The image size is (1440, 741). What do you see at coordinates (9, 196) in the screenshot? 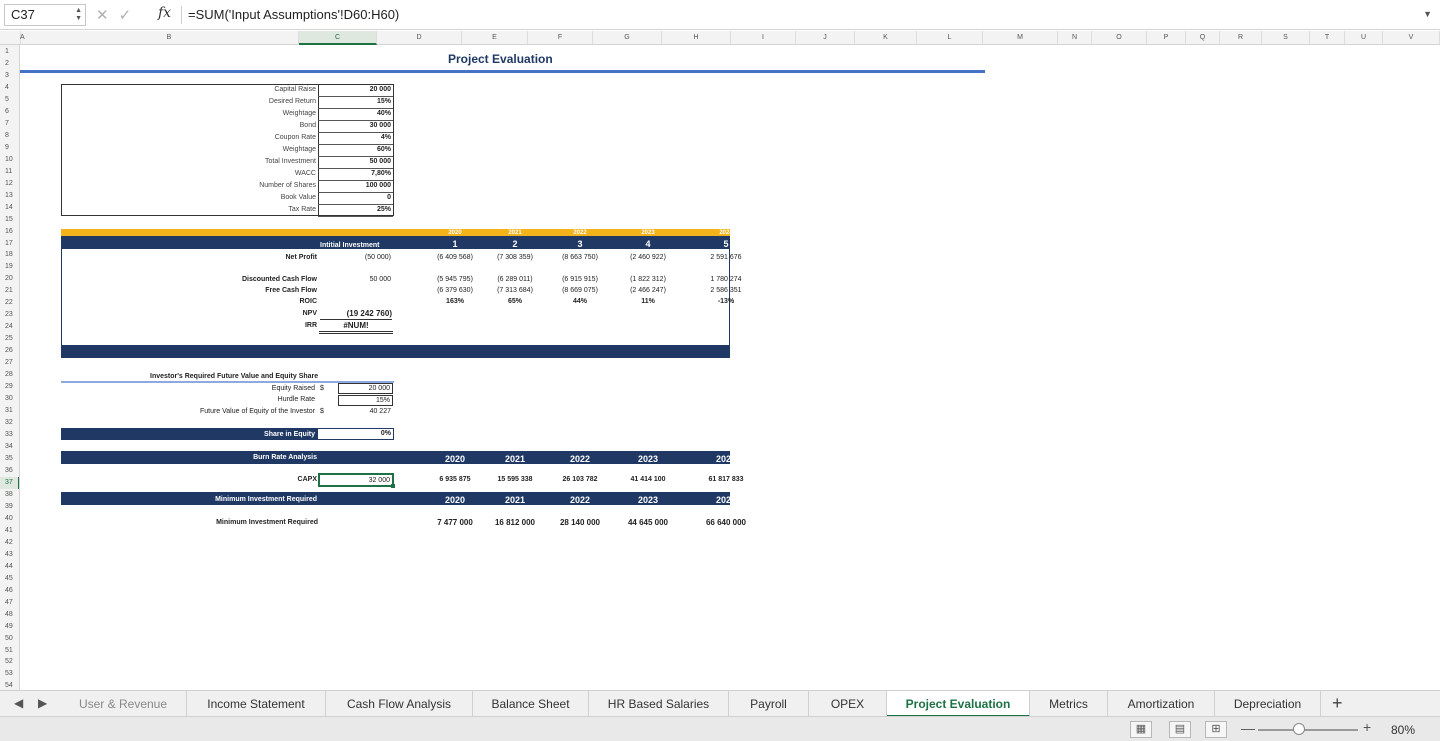
I see `row-header: 13` at bounding box center [9, 196].